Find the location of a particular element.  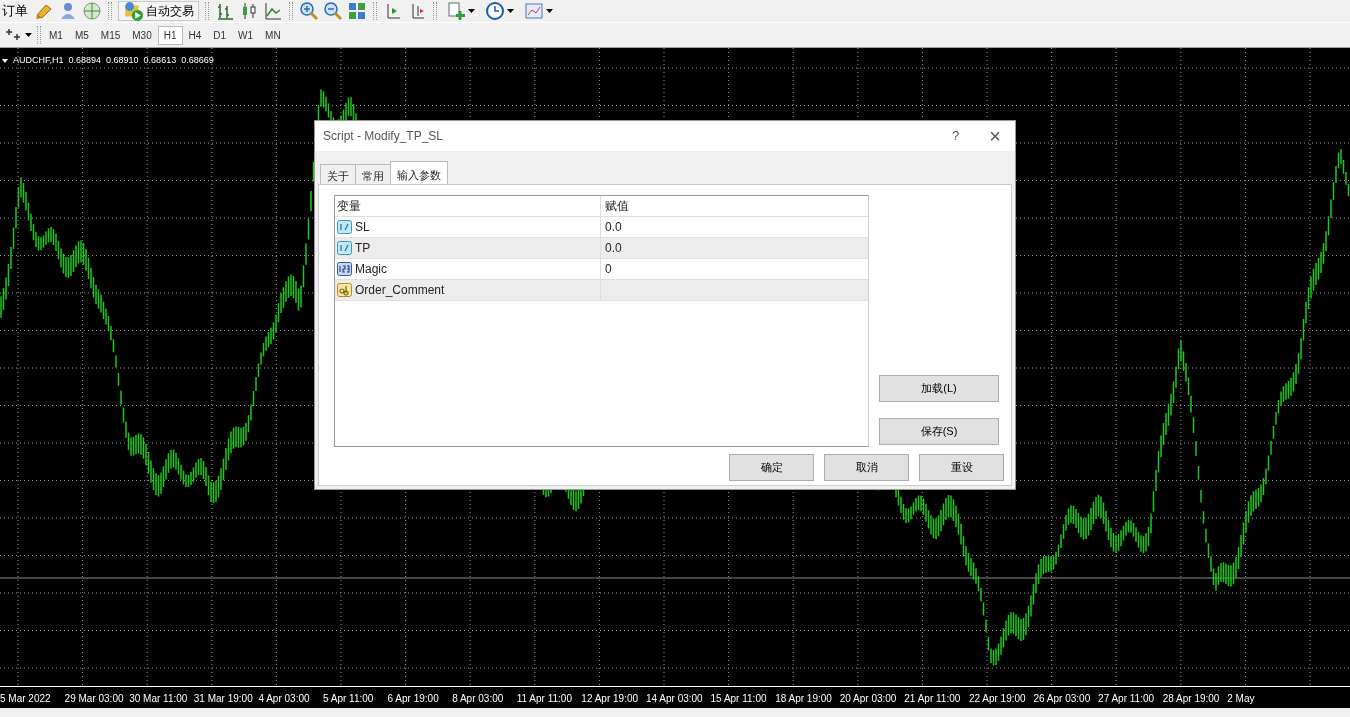

dialog-button: 确定 is located at coordinates (771, 467).